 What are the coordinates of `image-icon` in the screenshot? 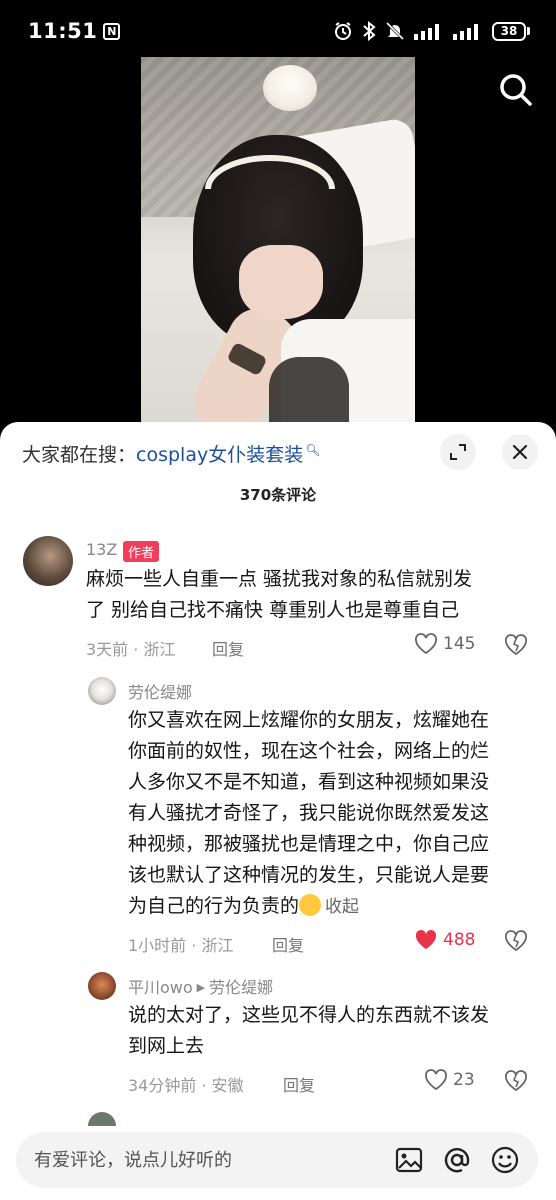 It's located at (409, 1160).